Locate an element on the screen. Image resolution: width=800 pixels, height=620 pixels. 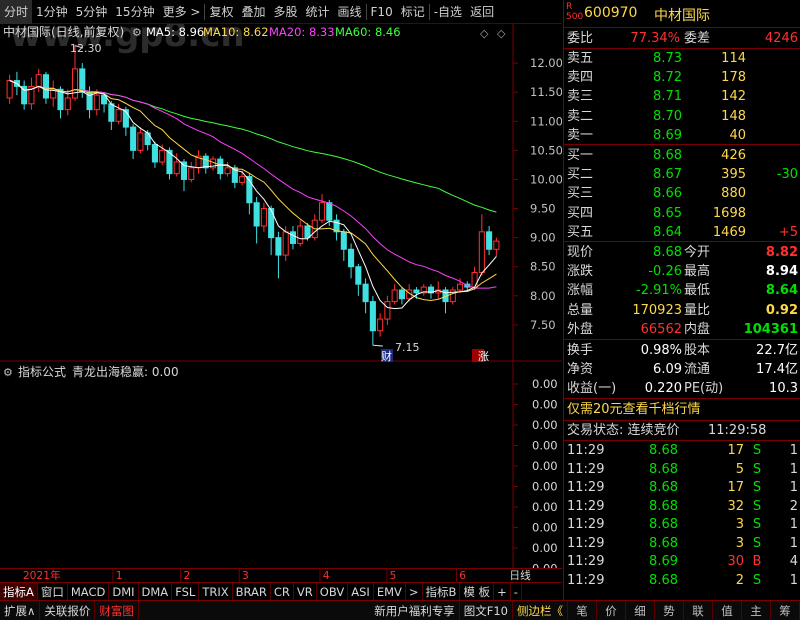
tick-row: 11:29 8.68 2 S 1 is located at coordinates (682, 580).